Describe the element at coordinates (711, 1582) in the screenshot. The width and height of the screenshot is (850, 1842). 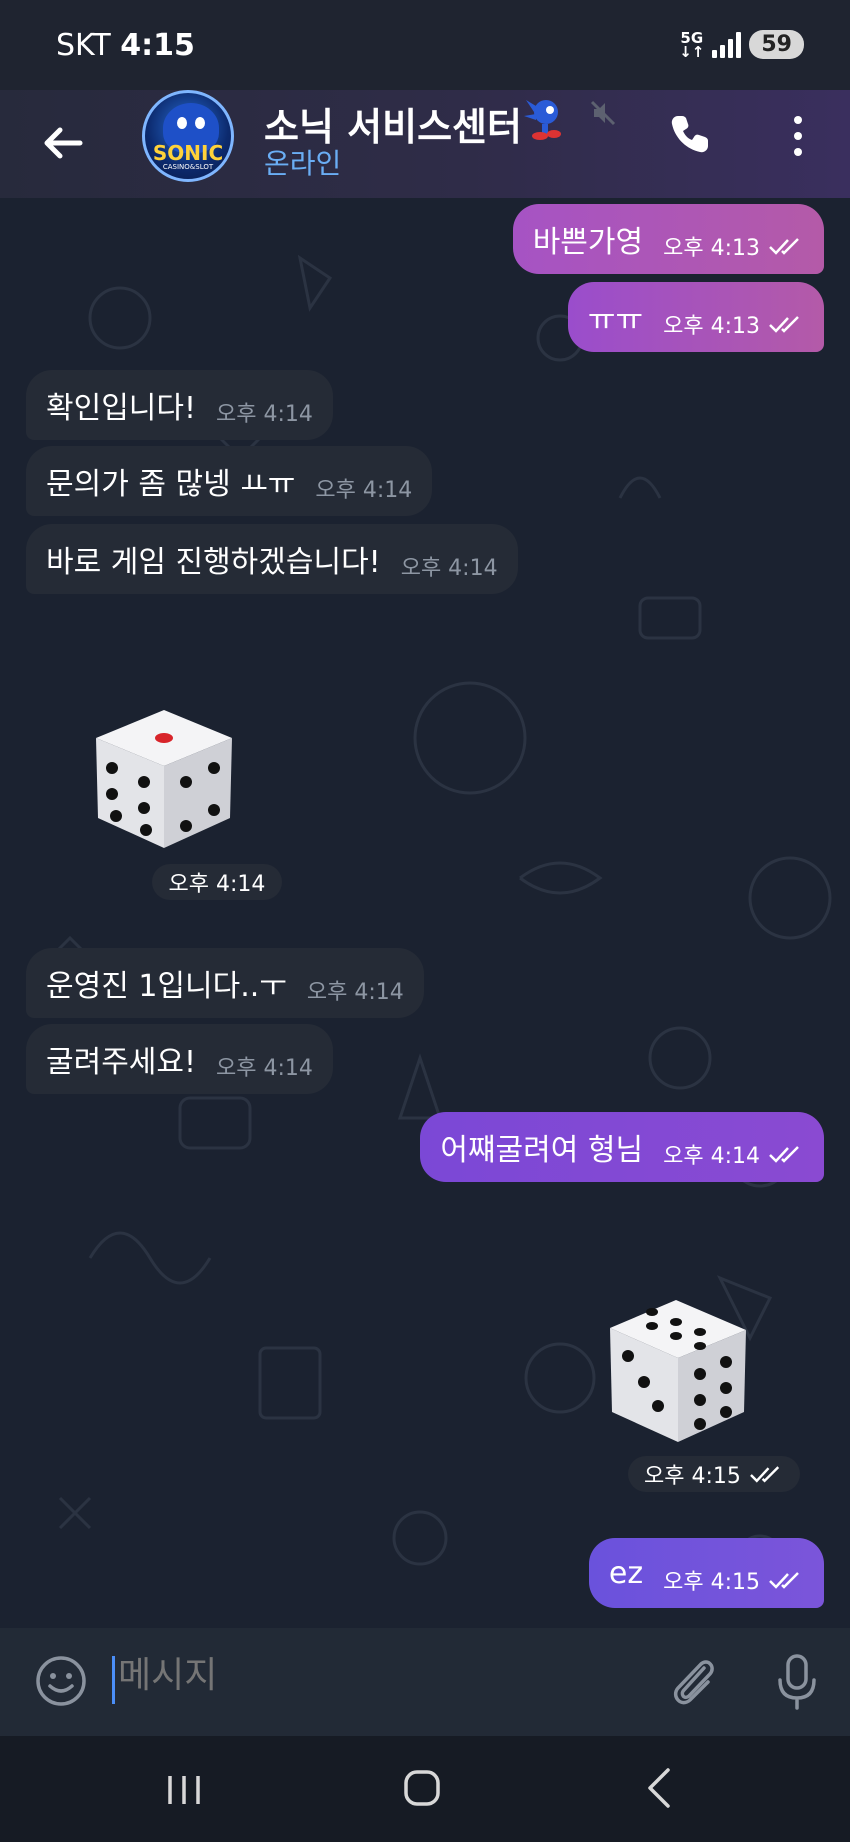
I see `message-time: 오후 4:15` at that location.